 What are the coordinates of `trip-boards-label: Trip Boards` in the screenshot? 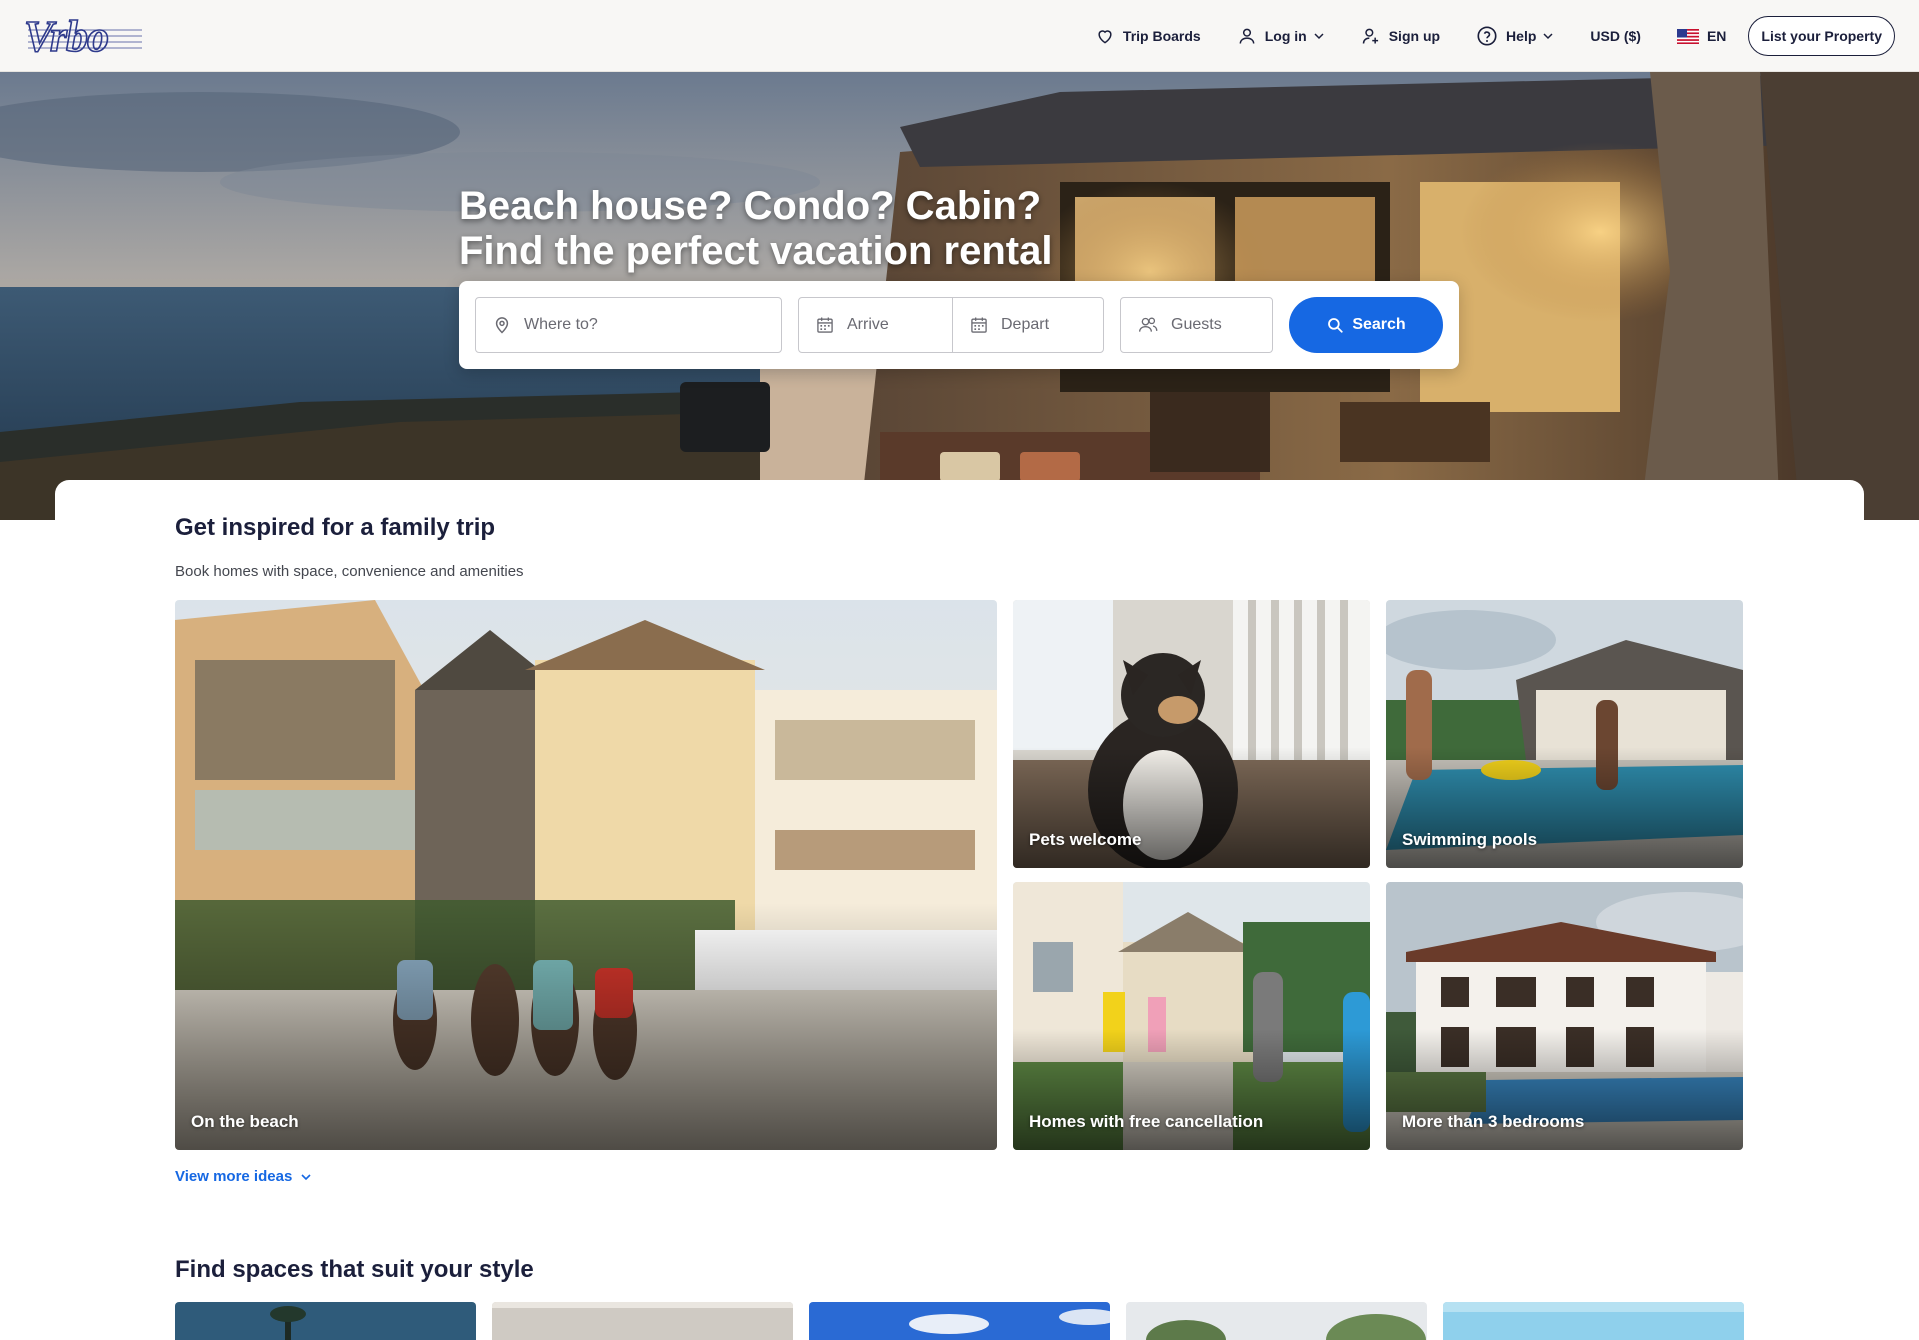 It's located at (1161, 36).